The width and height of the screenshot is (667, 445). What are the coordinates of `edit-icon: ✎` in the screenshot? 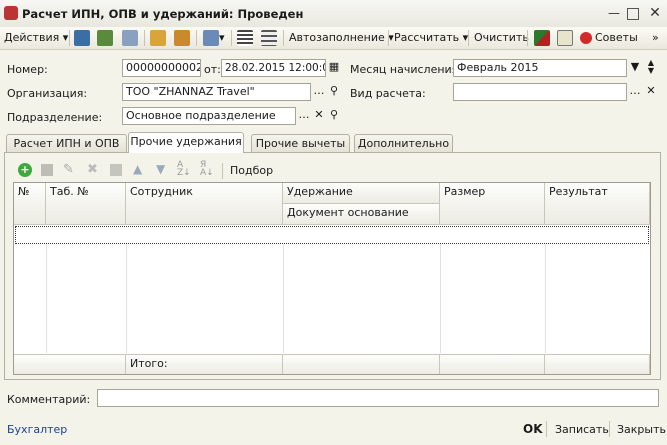 It's located at (68, 169).